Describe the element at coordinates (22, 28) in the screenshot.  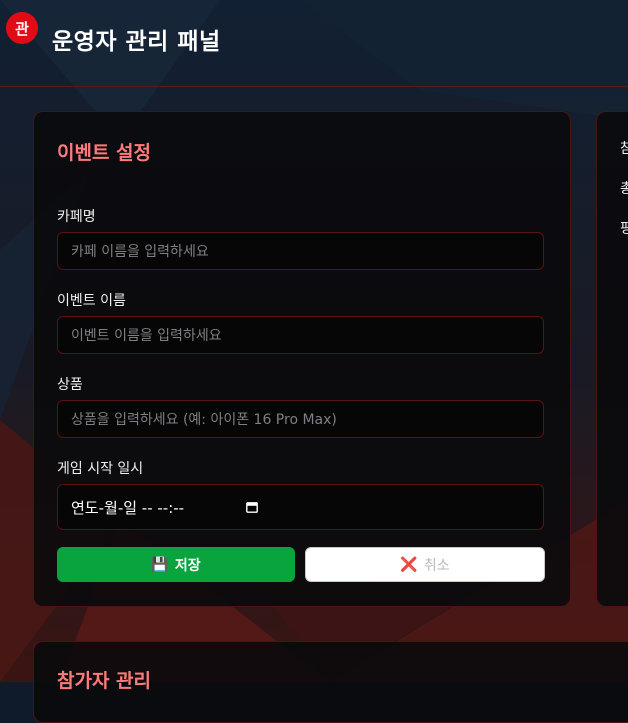
I see `app-logo: 관` at that location.